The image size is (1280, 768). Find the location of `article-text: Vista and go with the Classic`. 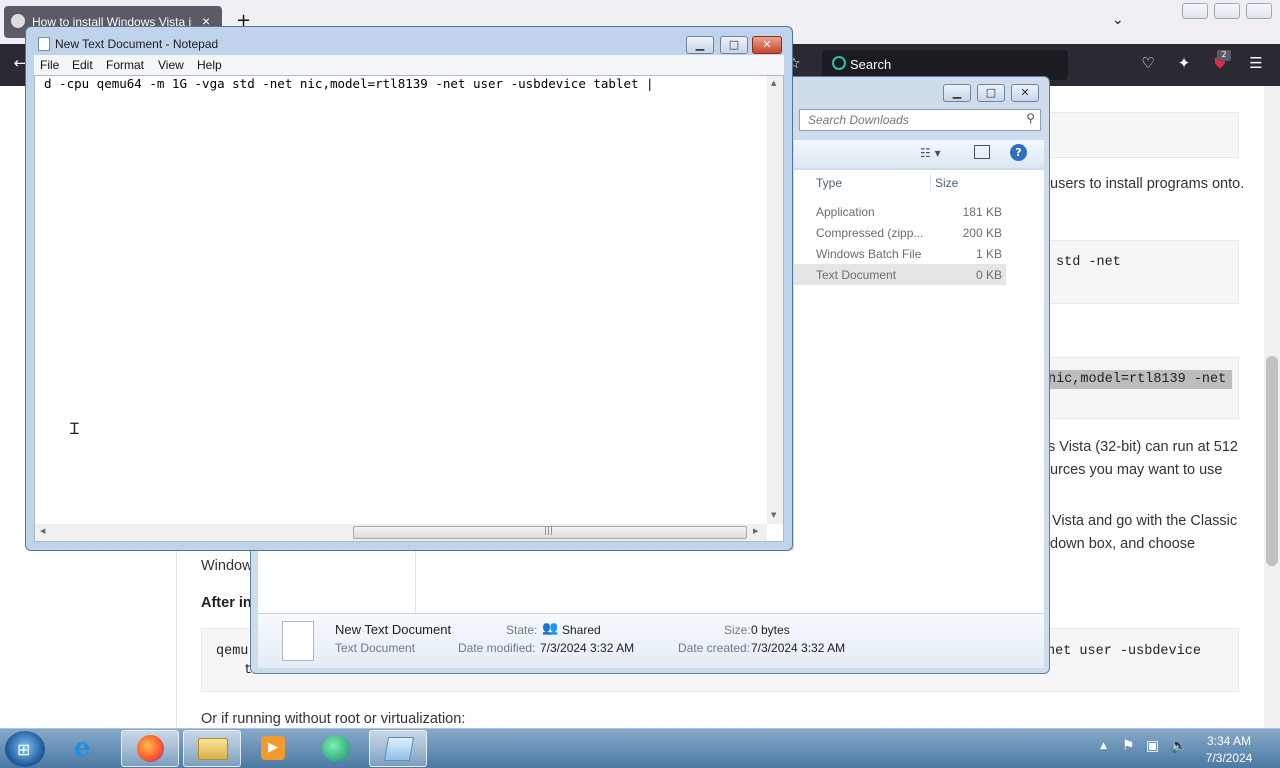

article-text: Vista and go with the Classic is located at coordinates (1145, 521).